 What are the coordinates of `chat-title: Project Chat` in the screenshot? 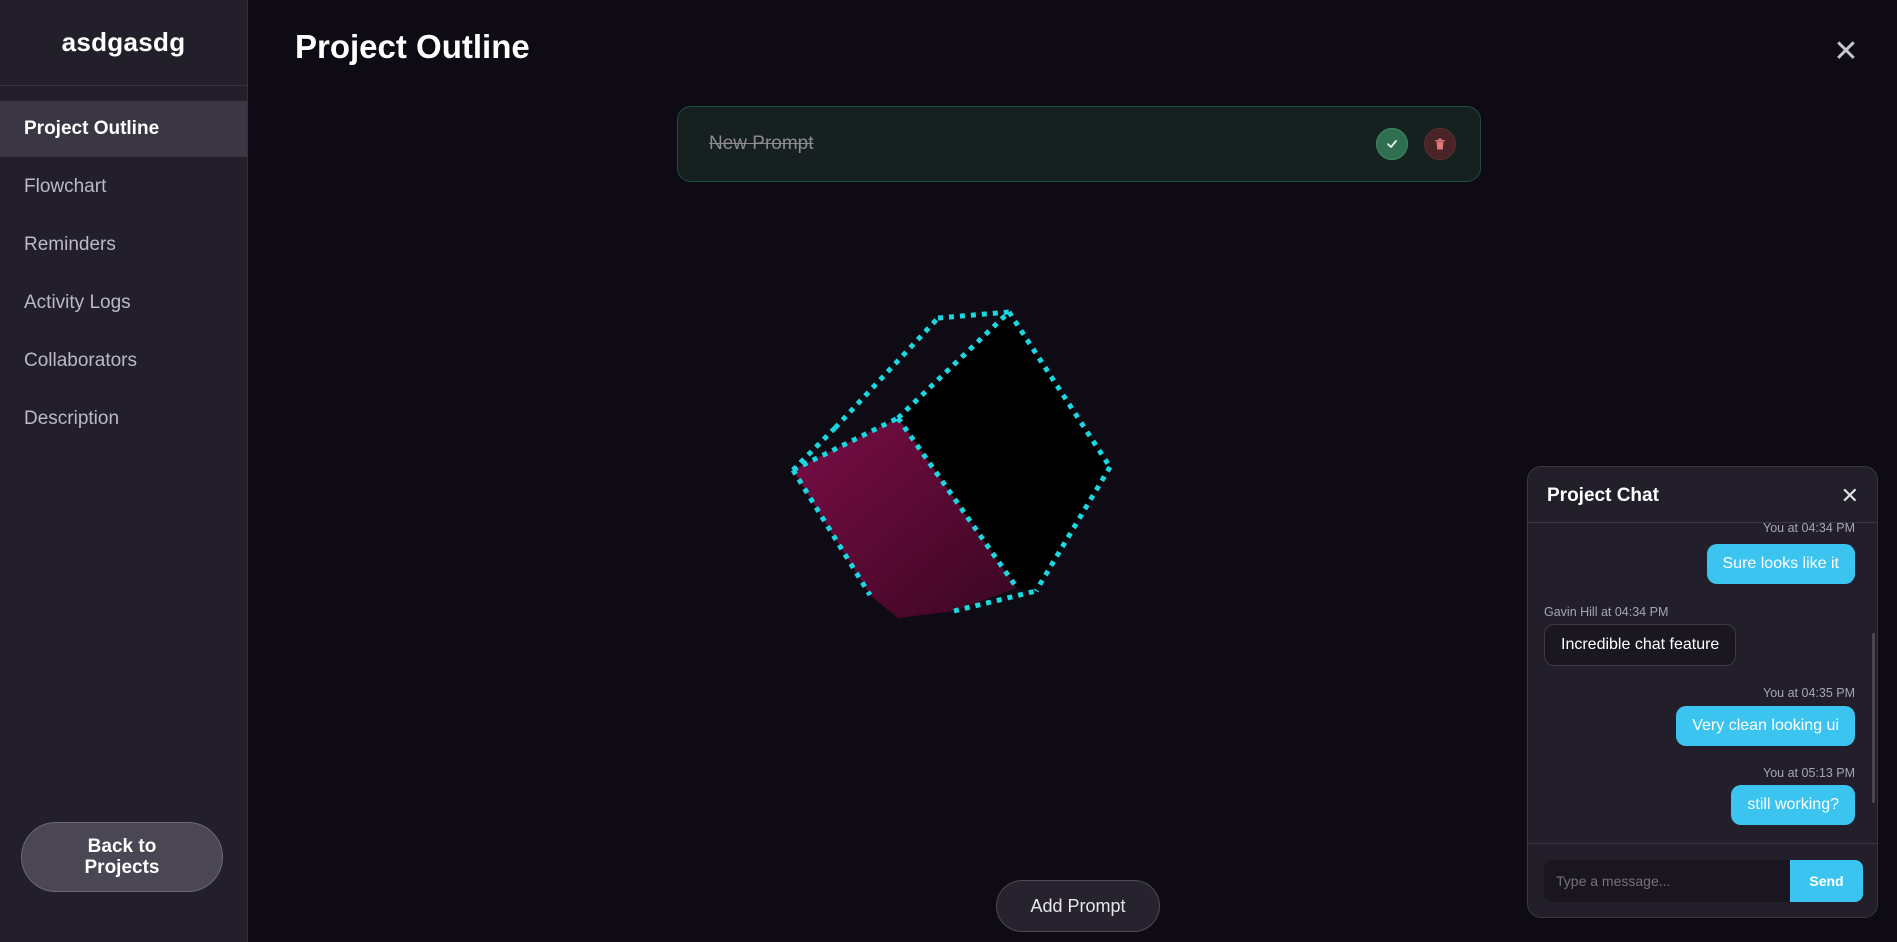 It's located at (1603, 495).